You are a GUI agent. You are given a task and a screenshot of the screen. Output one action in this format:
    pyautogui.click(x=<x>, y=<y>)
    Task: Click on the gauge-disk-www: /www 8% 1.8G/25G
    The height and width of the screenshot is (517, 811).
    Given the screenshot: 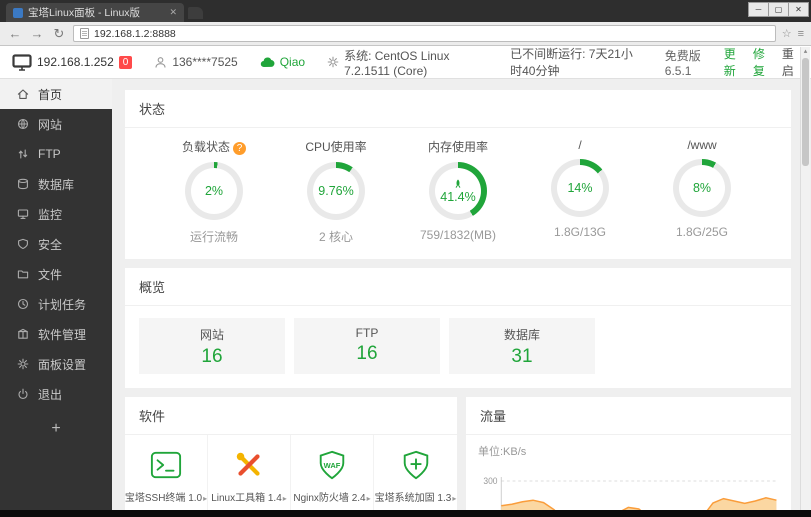 What is the action you would take?
    pyautogui.click(x=702, y=191)
    